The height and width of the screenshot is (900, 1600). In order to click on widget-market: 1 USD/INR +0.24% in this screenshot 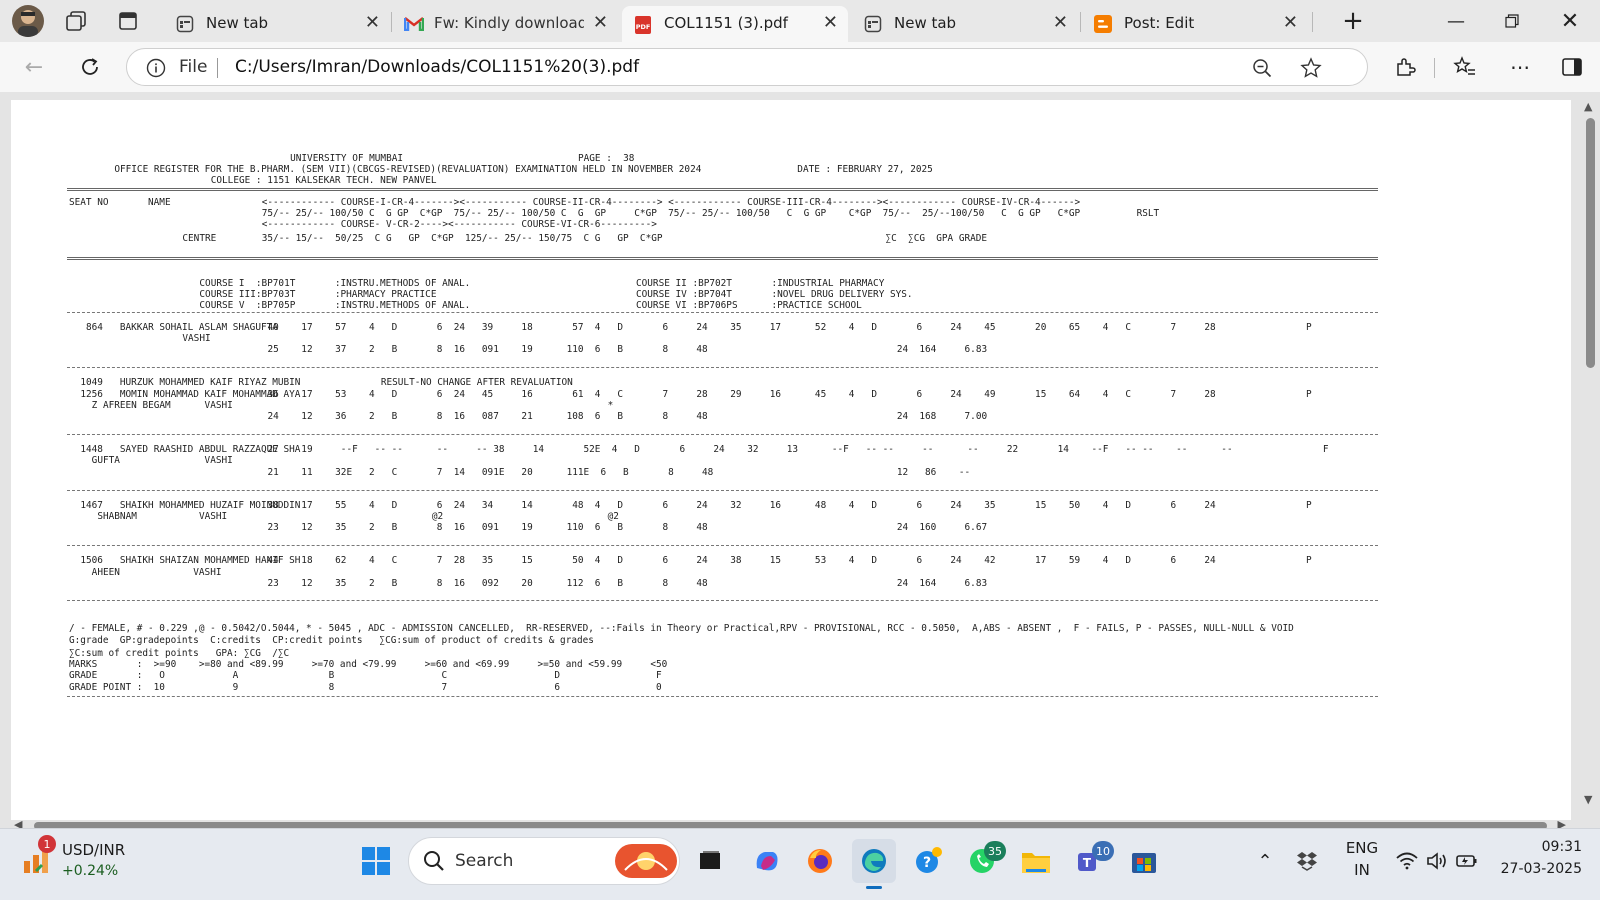, I will do `click(91, 862)`.